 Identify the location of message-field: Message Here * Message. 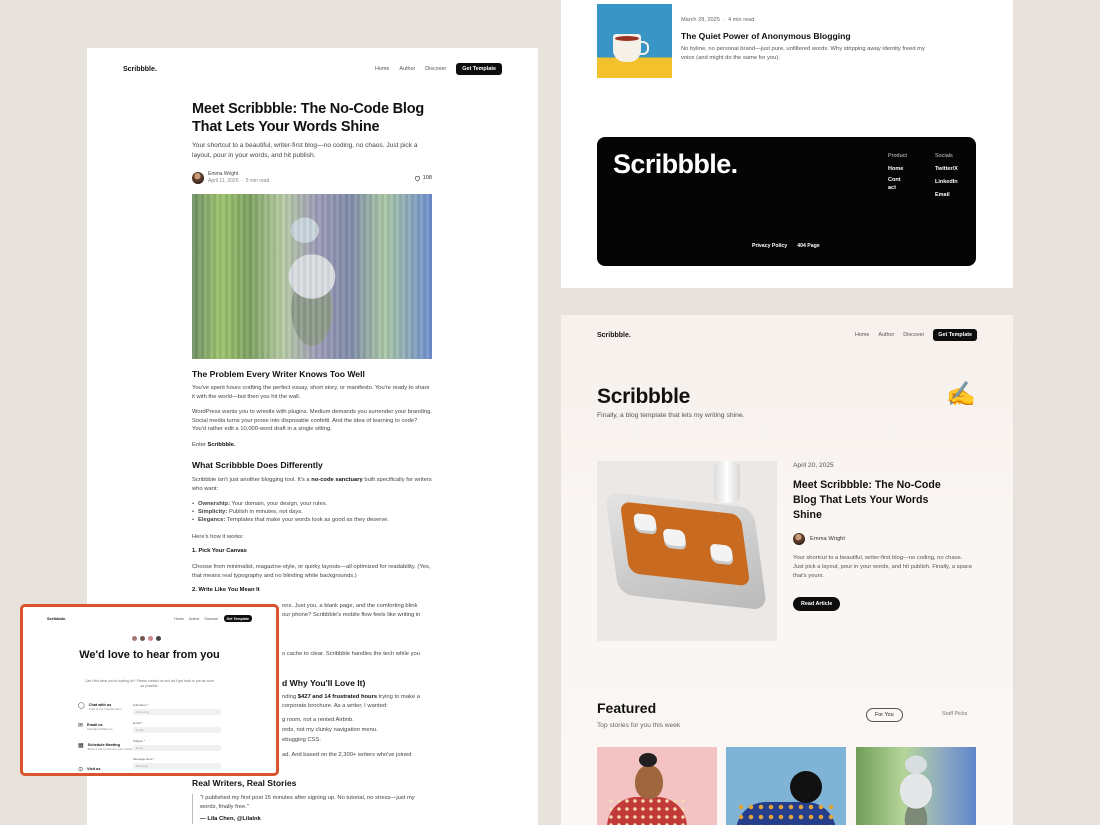
(177, 763).